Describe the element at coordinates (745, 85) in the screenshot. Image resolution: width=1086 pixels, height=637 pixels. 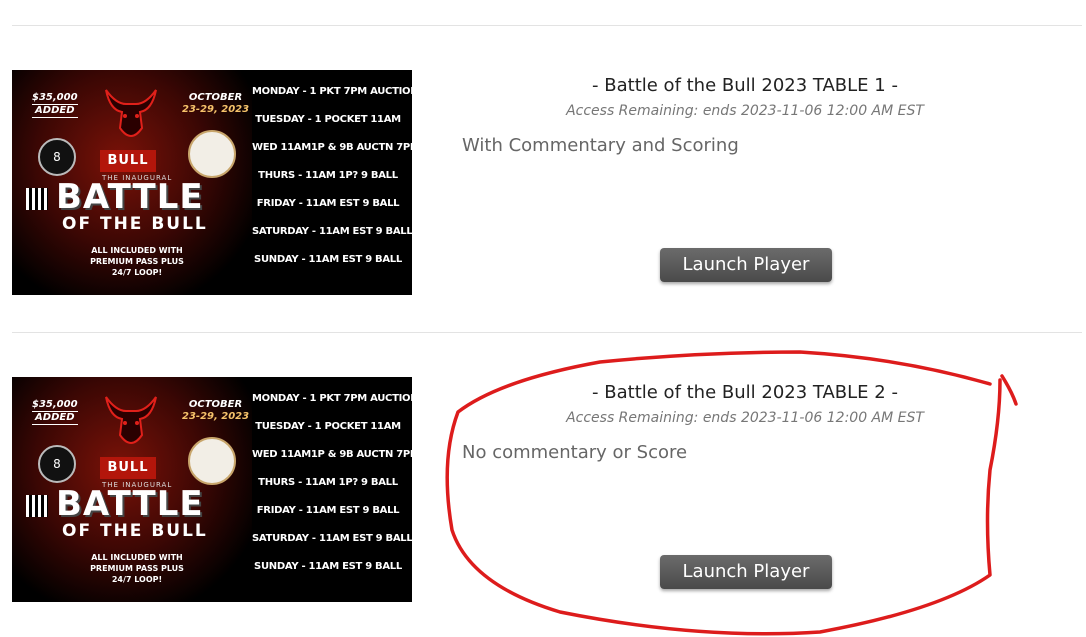
I see `event-title: - Battle of the Bull 2023 TABLE 1 -` at that location.